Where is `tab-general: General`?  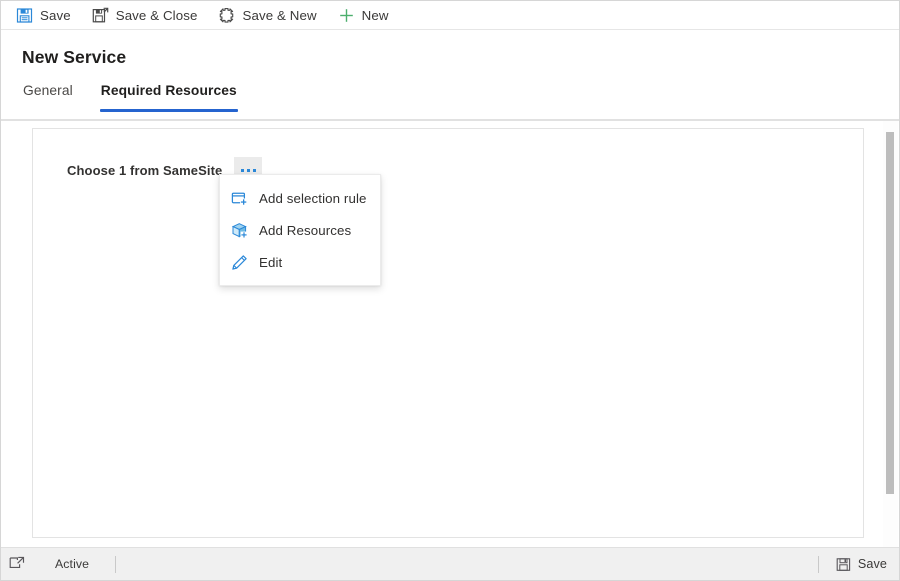
tab-general: General is located at coordinates (48, 97).